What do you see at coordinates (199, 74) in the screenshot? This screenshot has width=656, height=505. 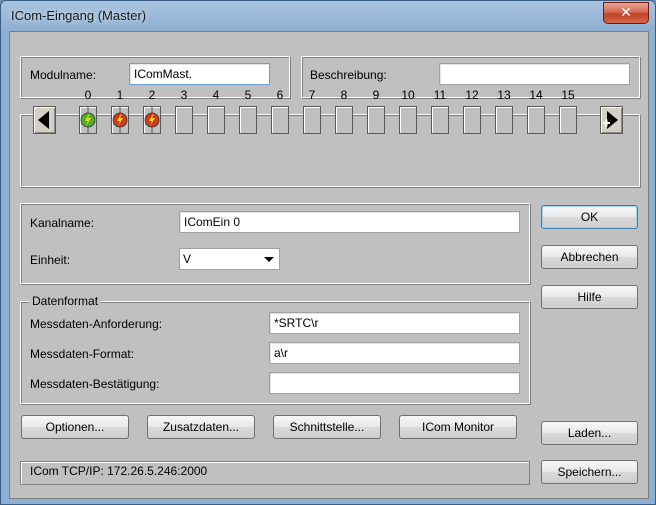 I see `modulname-input: IComMast.` at bounding box center [199, 74].